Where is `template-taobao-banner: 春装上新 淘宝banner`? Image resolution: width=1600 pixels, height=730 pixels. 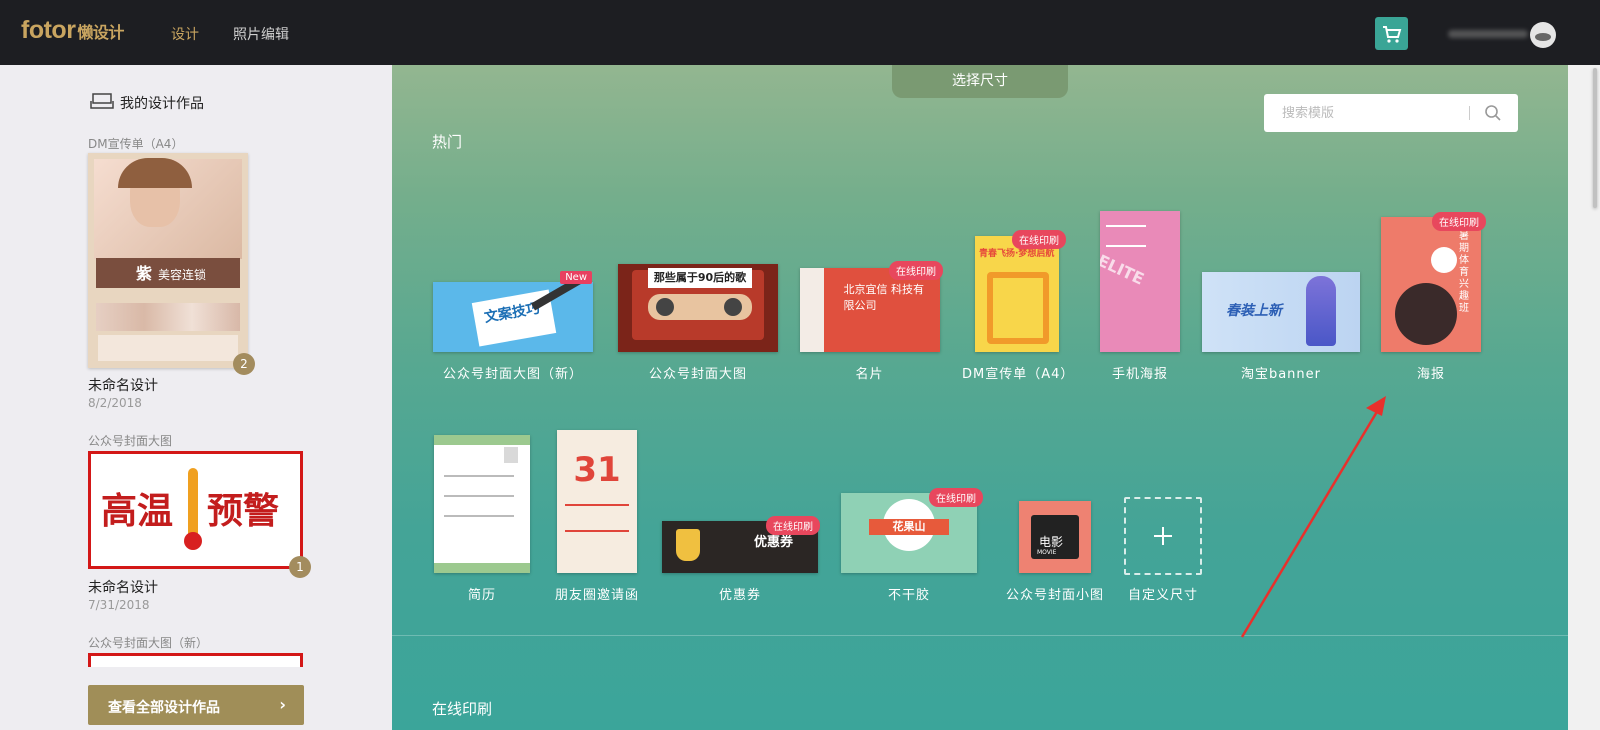 template-taobao-banner: 春装上新 淘宝banner is located at coordinates (1281, 323).